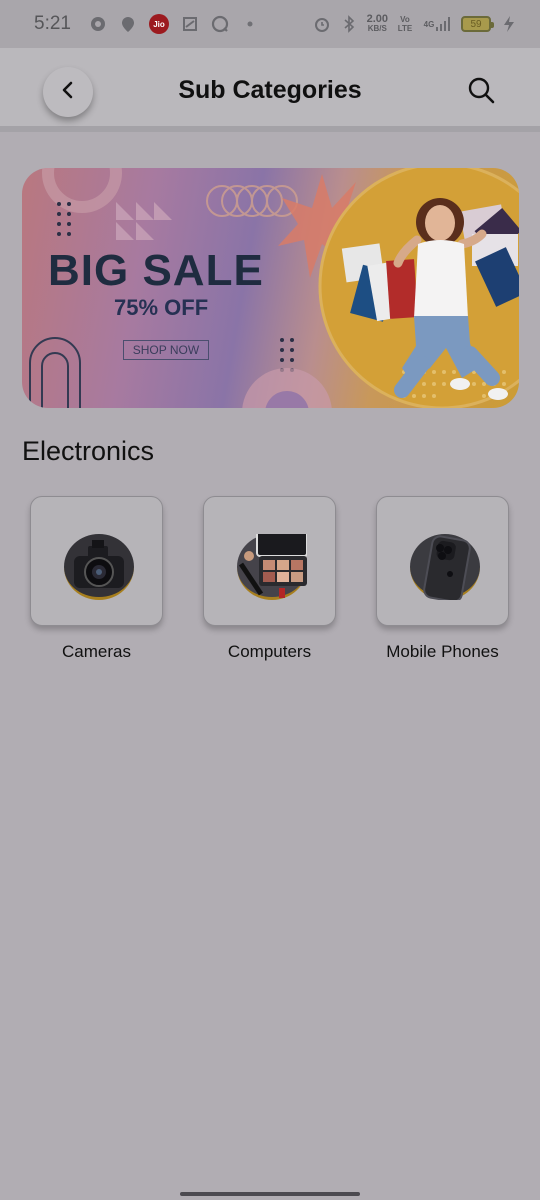  What do you see at coordinates (128, 24) in the screenshot?
I see `location-notification-icon` at bounding box center [128, 24].